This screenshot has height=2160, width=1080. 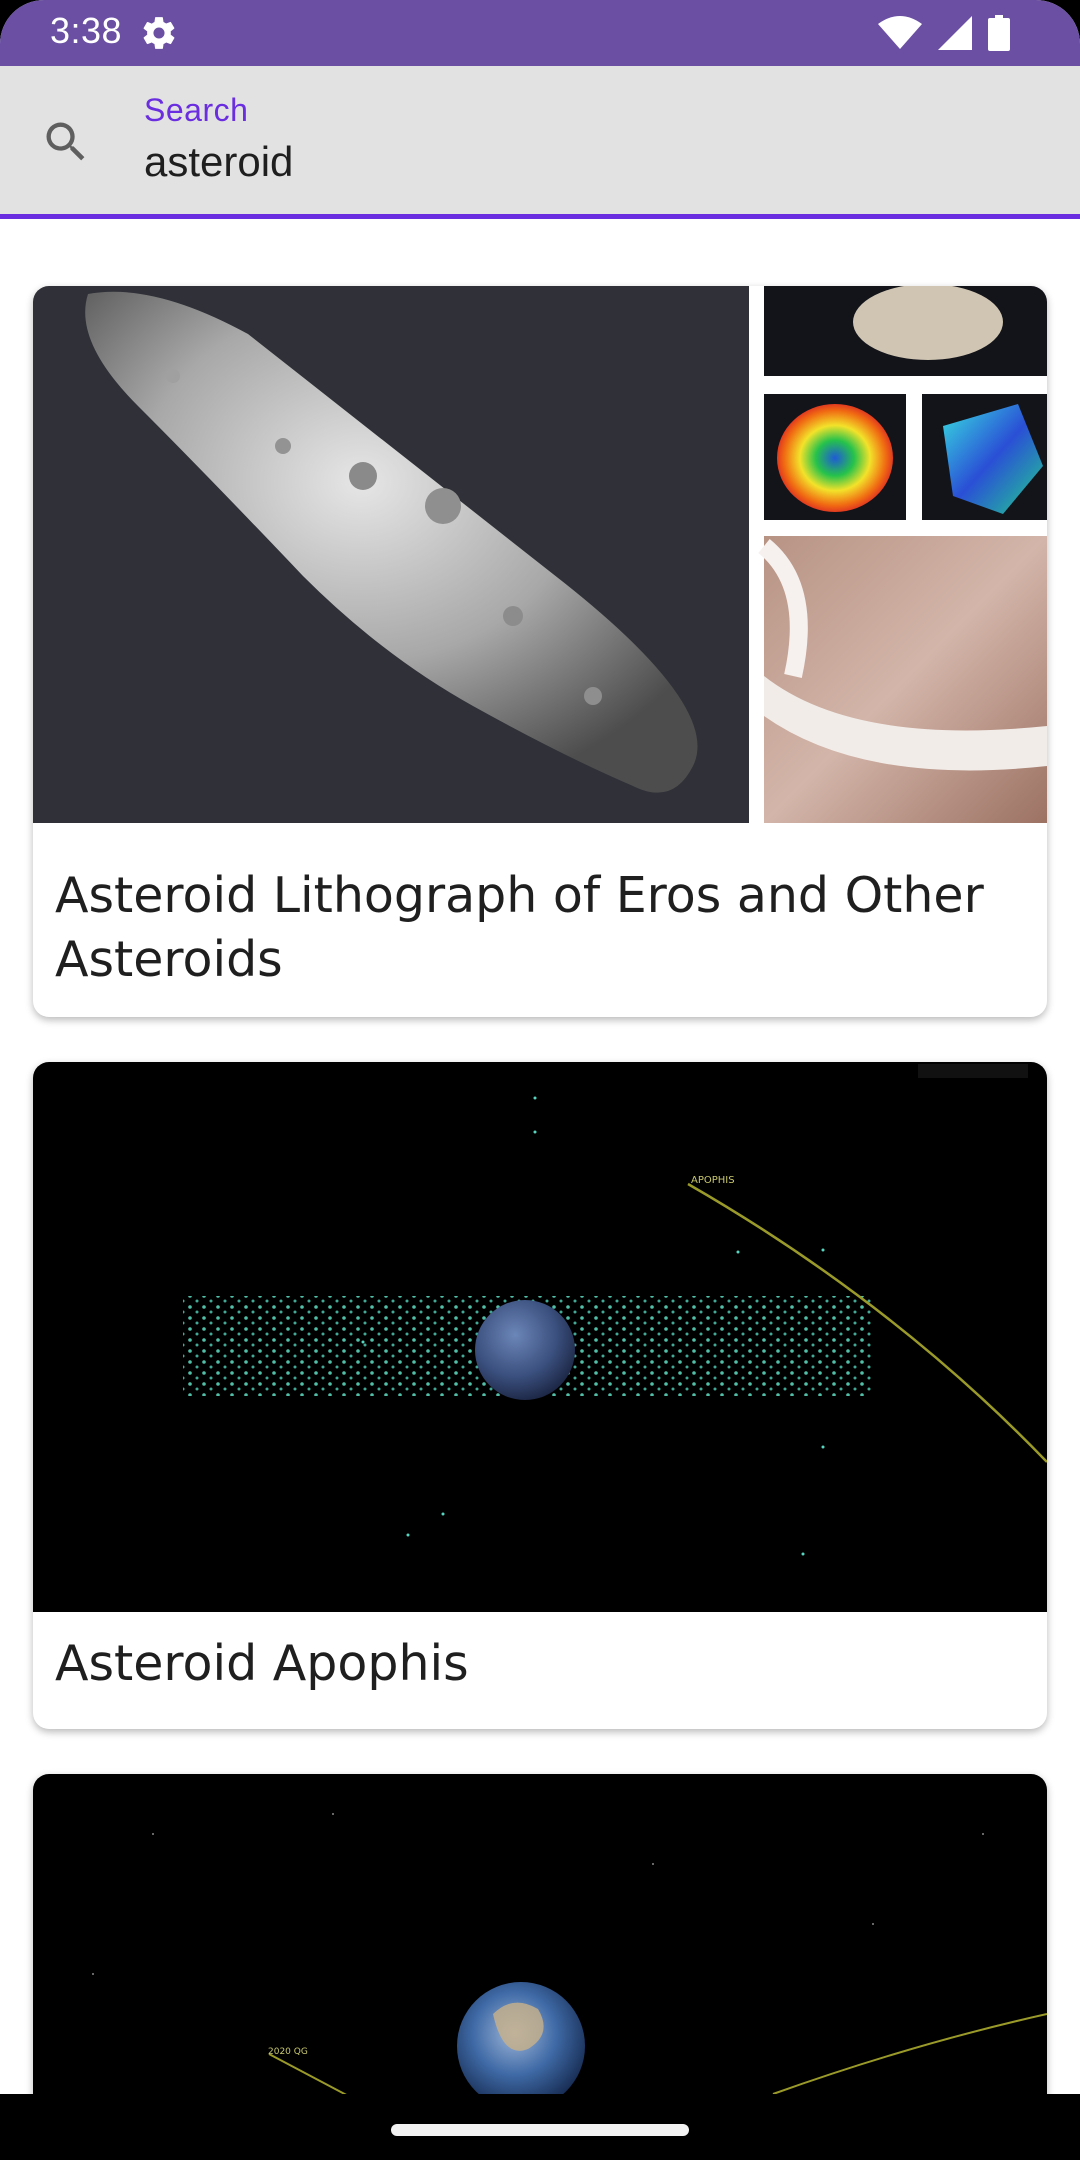 What do you see at coordinates (196, 110) in the screenshot?
I see `search-label: Search` at bounding box center [196, 110].